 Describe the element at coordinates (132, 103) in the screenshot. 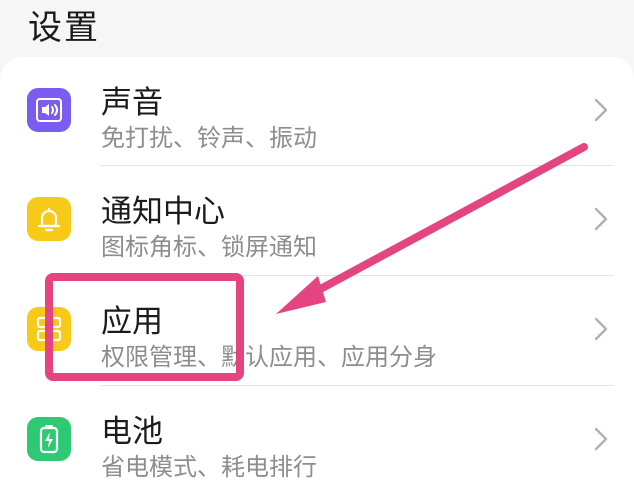

I see `settings-item-title: 声音` at that location.